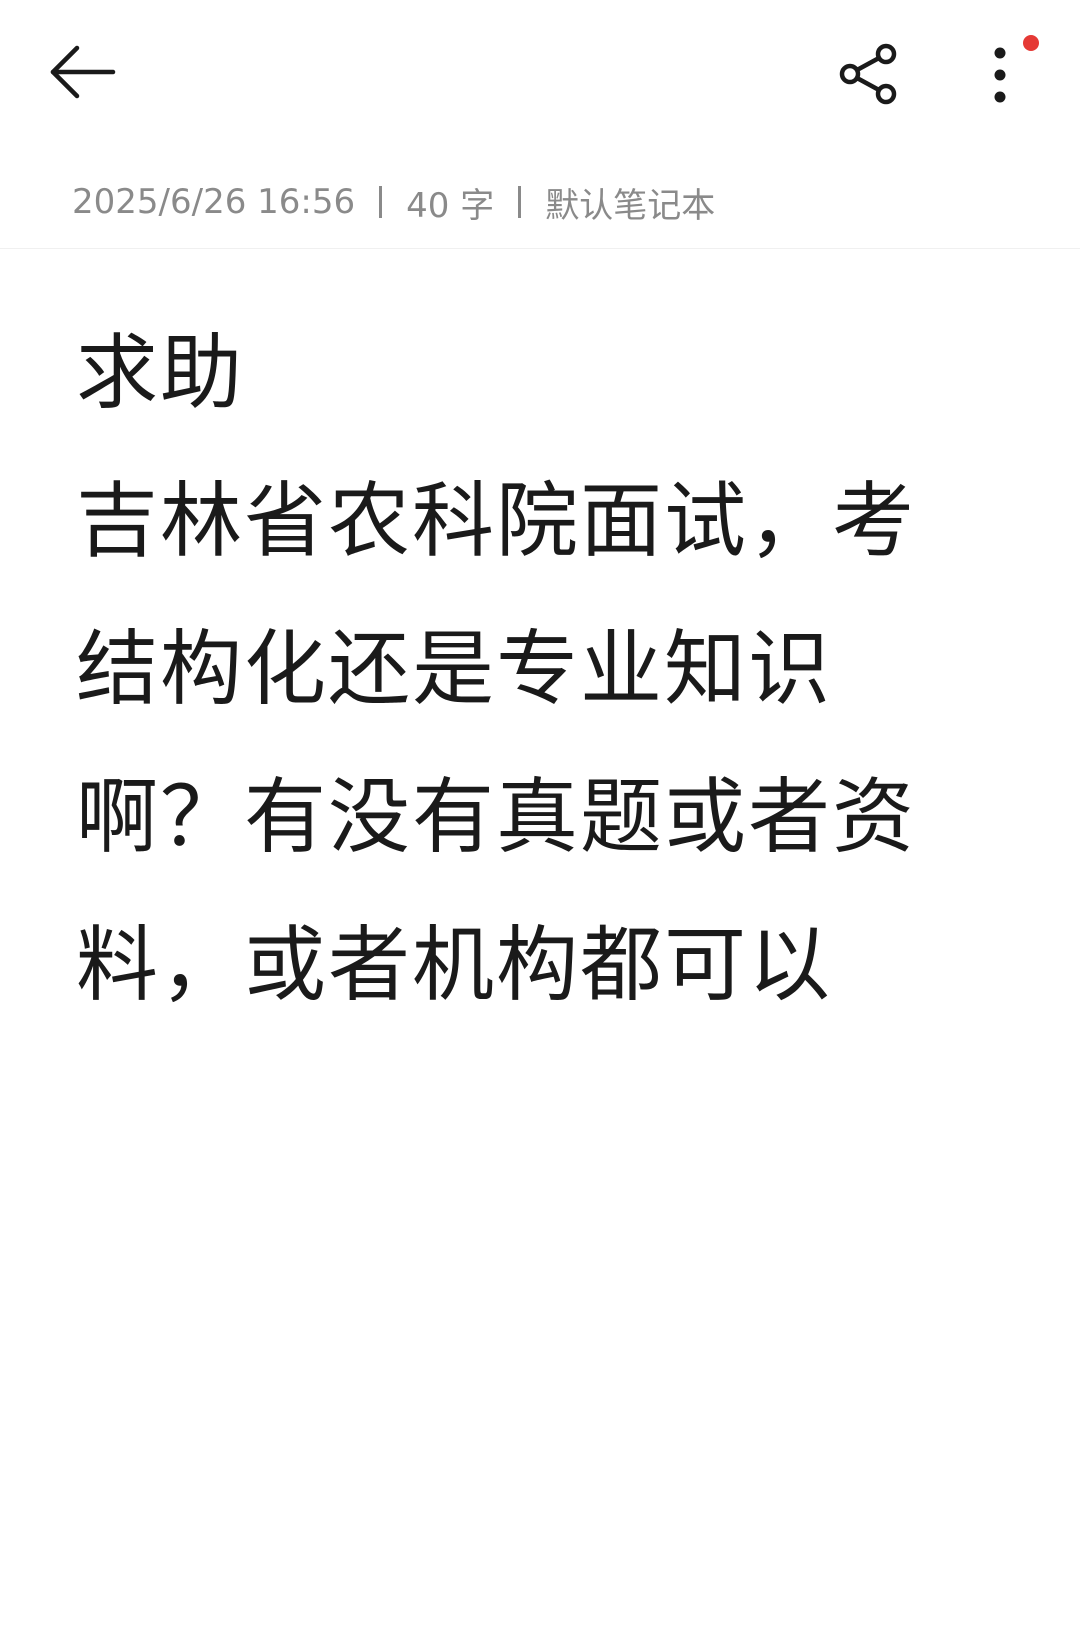 This screenshot has width=1080, height=1635. I want to click on arrow-left-icon, so click(83, 72).